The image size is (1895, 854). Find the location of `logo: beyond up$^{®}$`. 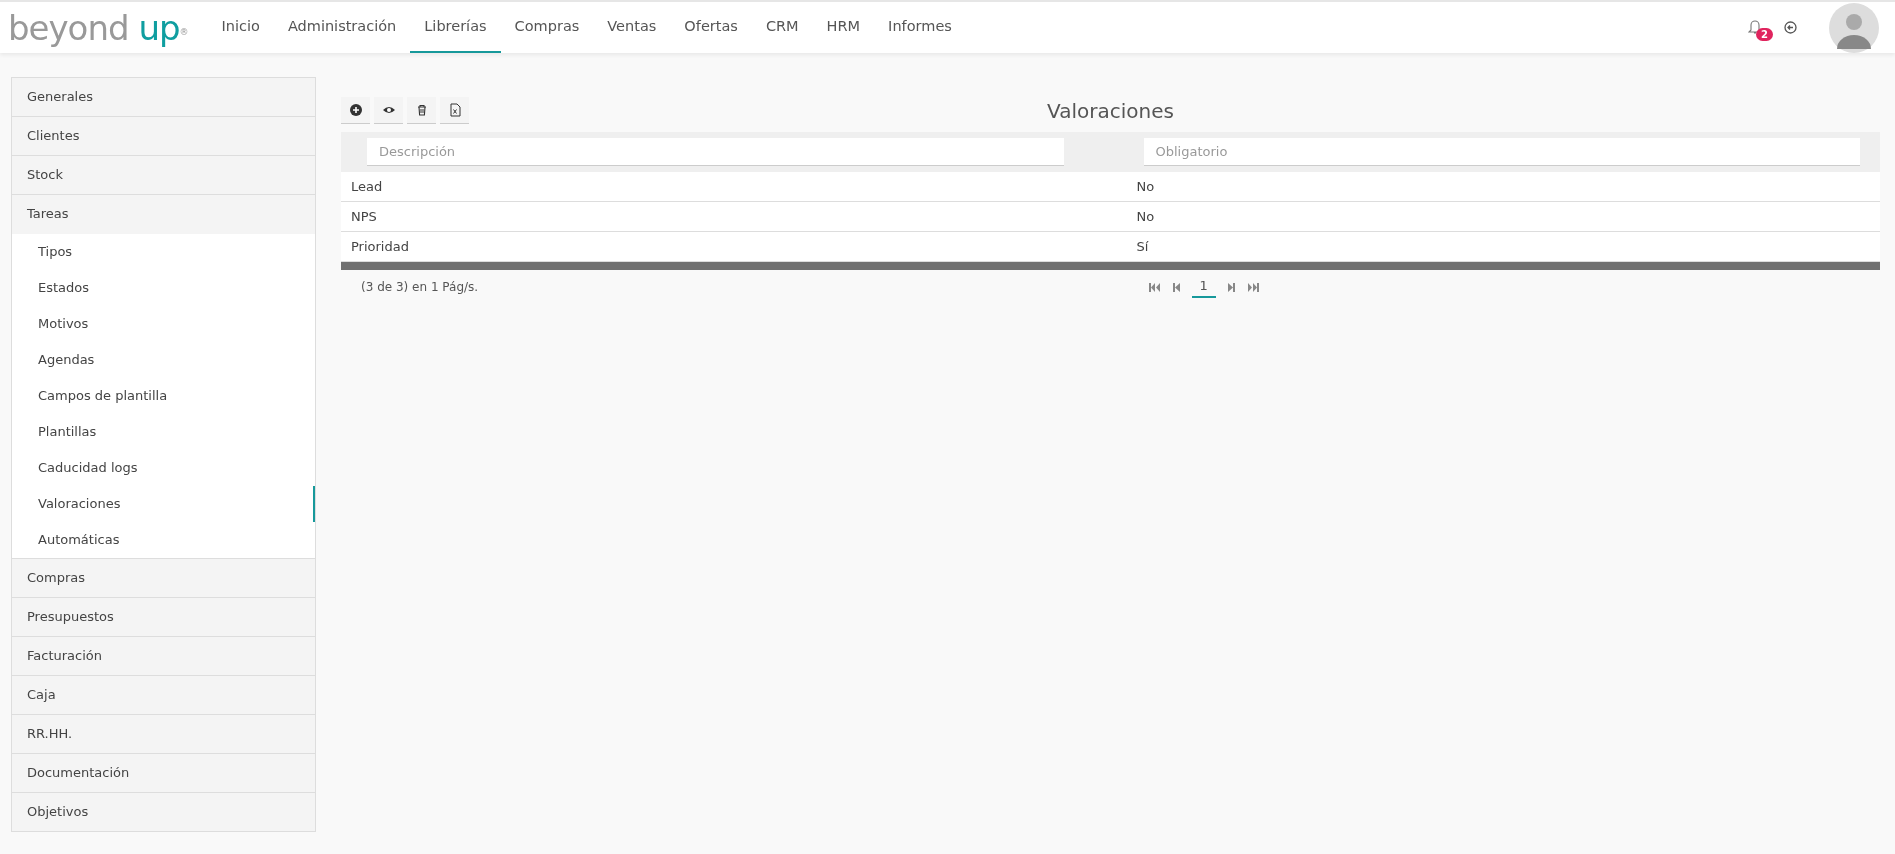

logo: beyond up$^{®}$ is located at coordinates (98, 27).